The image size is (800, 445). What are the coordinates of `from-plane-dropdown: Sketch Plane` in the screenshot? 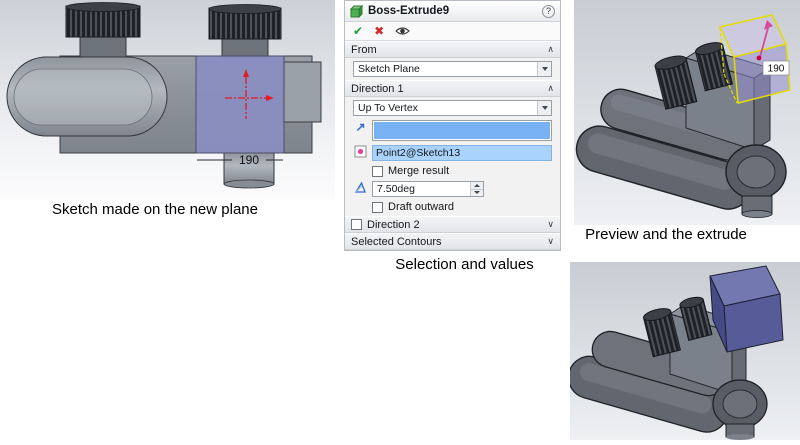 It's located at (452, 69).